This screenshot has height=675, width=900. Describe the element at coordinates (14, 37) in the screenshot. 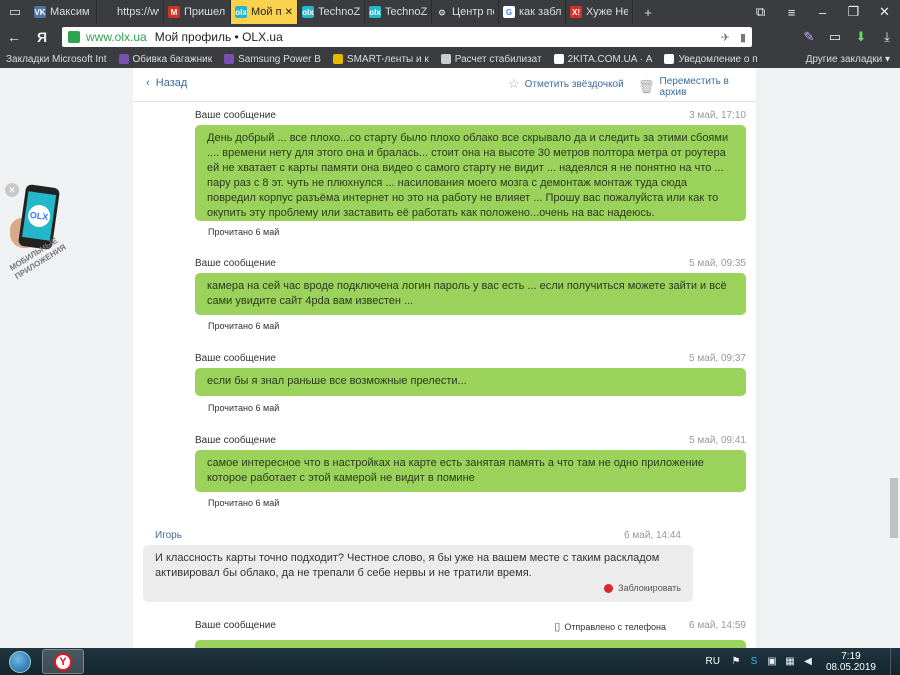

I see `back-arrow-icon: ←` at that location.